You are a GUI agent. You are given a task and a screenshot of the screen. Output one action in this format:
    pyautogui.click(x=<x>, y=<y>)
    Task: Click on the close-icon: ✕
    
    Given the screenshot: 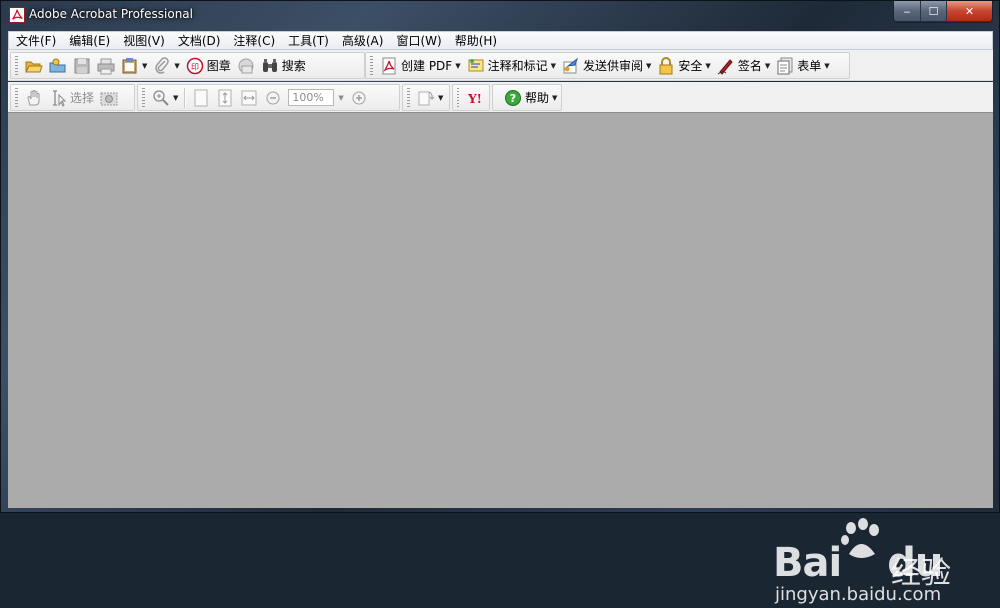 What is the action you would take?
    pyautogui.click(x=969, y=11)
    